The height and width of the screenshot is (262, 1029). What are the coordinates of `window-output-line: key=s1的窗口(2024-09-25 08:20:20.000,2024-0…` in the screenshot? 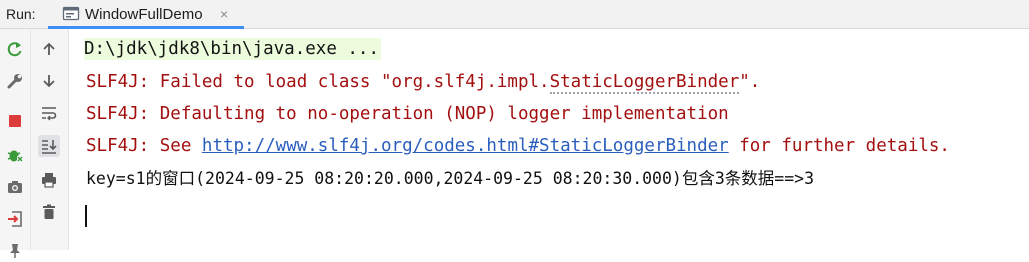 It's located at (450, 178).